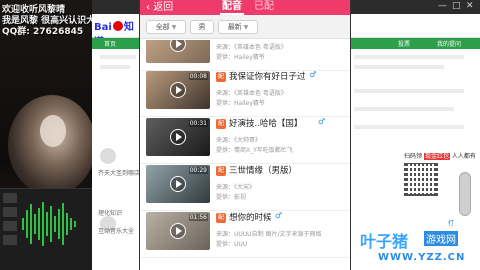  I want to click on filter-all-dropdown: 全部 ▼, so click(166, 27).